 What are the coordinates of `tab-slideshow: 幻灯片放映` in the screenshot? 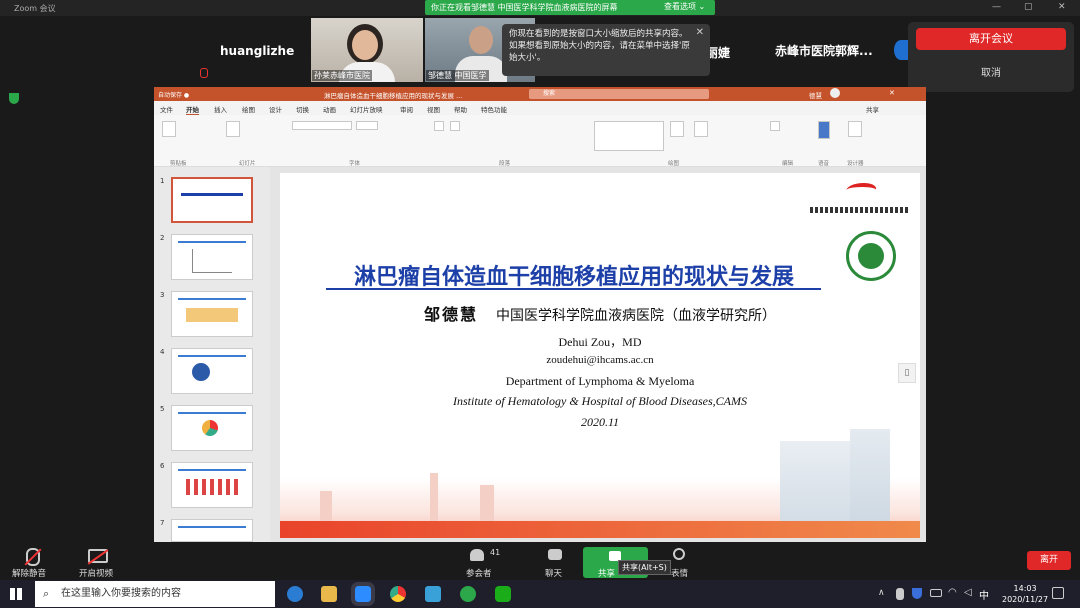 It's located at (366, 109).